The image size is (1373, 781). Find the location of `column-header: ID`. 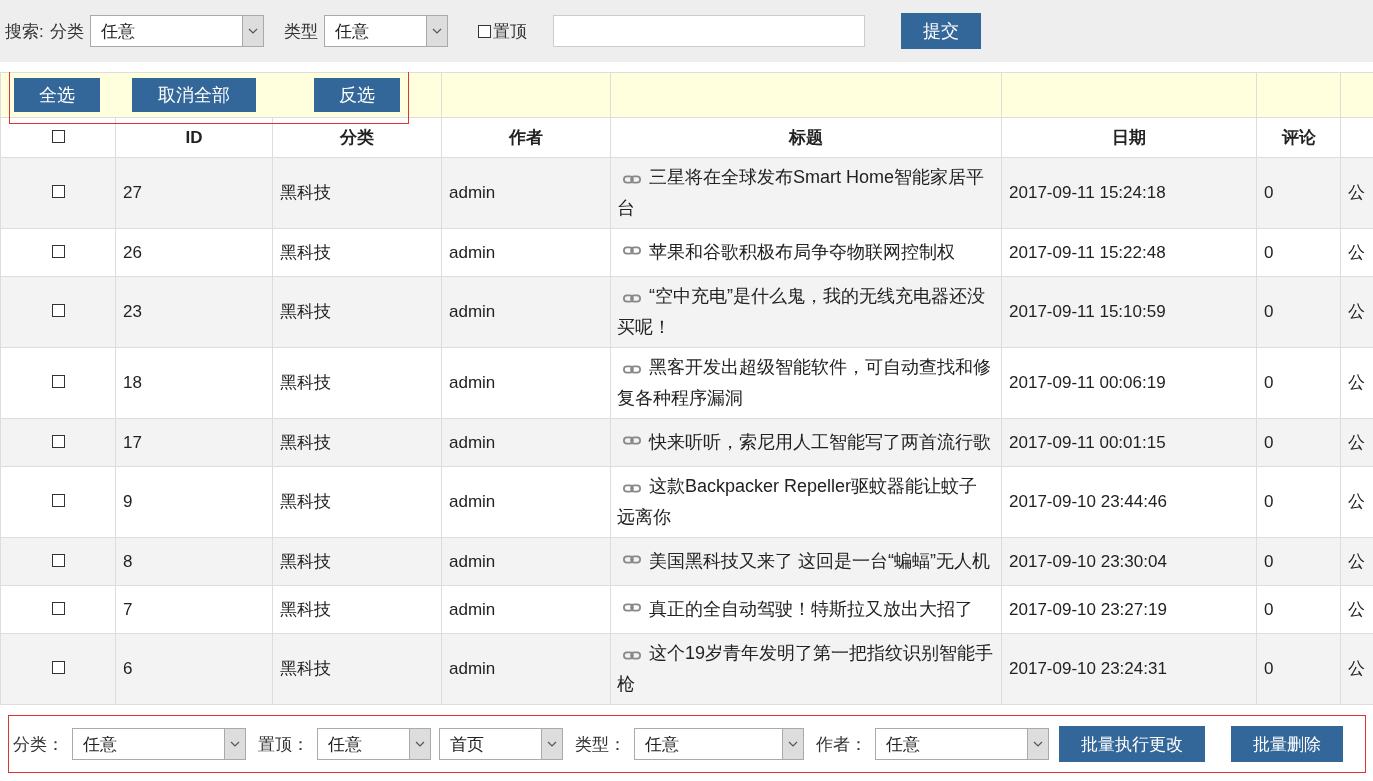

column-header: ID is located at coordinates (194, 137).